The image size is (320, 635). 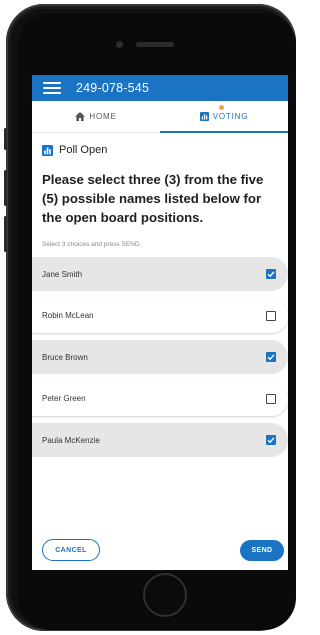 What do you see at coordinates (68, 315) in the screenshot?
I see `option-label: Robin McLean` at bounding box center [68, 315].